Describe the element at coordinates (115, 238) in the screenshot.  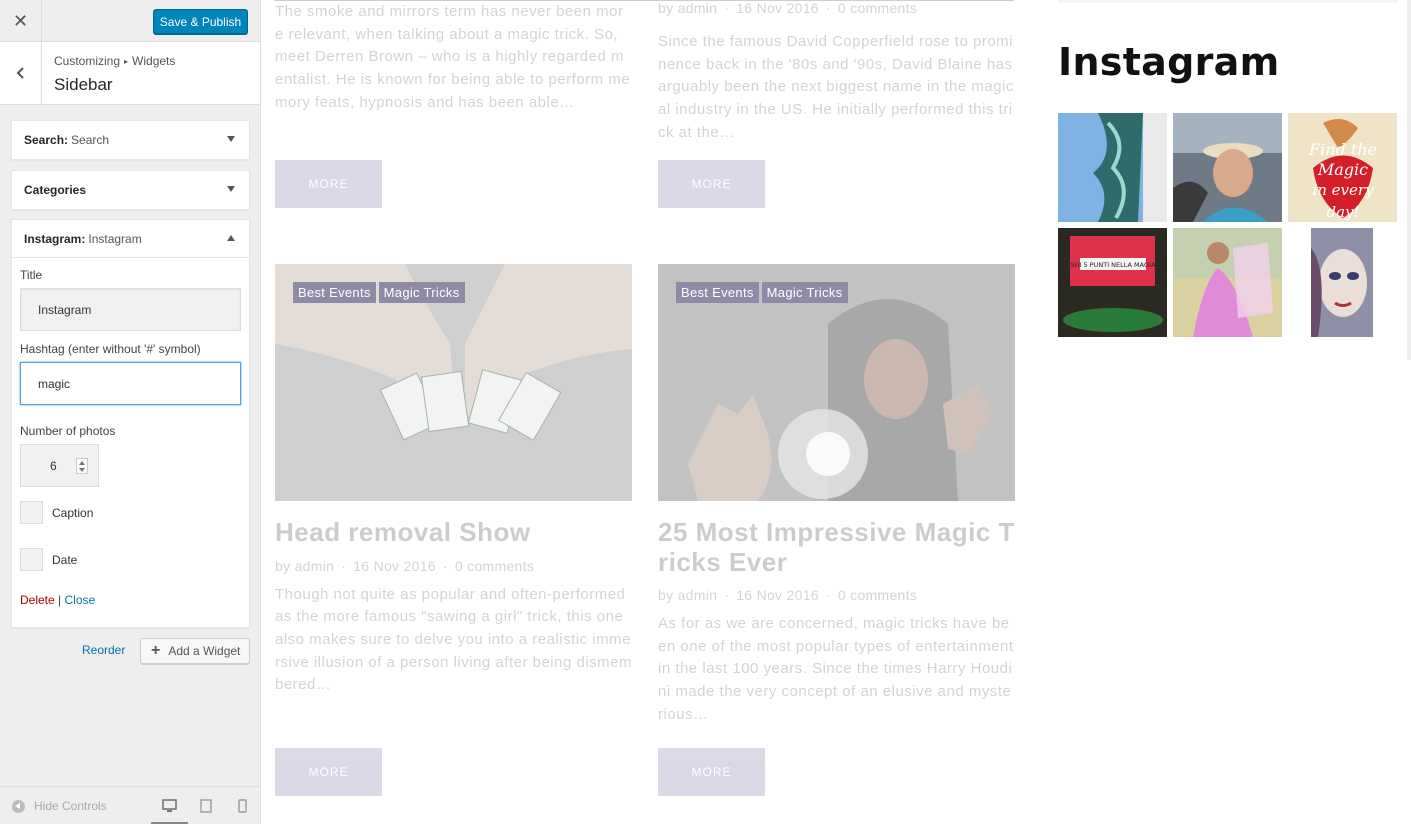
I see `widget-title: Instagram` at that location.